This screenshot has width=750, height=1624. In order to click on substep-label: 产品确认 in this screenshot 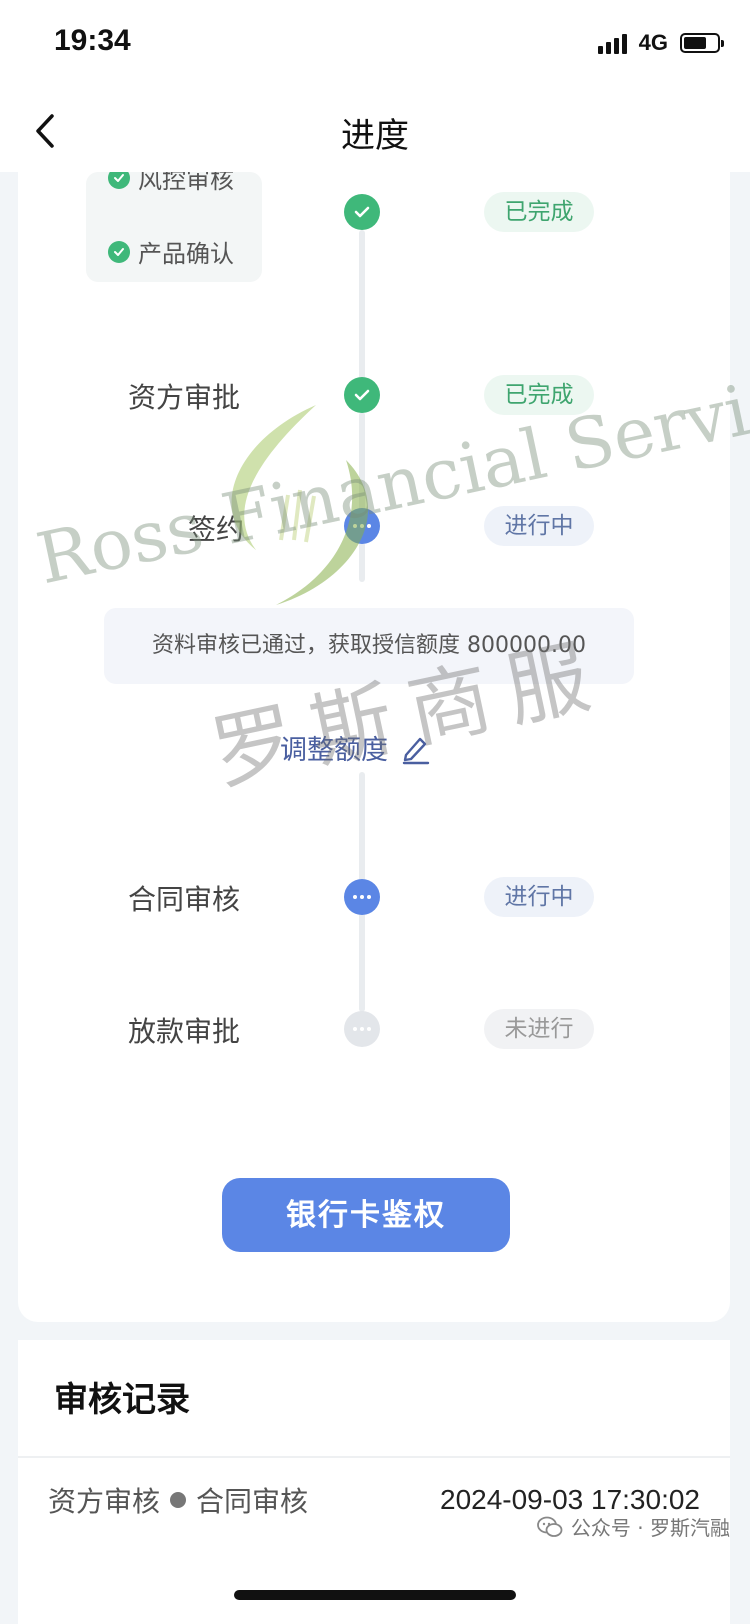, I will do `click(186, 254)`.